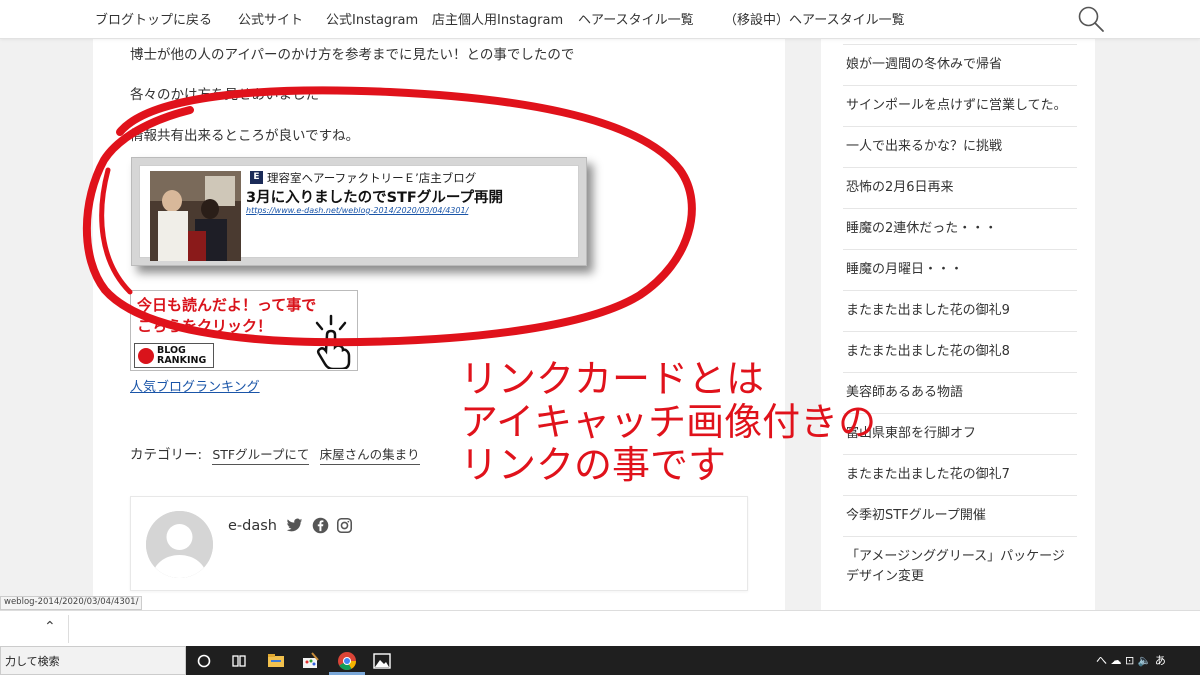 Image resolution: width=1200 pixels, height=675 pixels. What do you see at coordinates (497, 18) in the screenshot?
I see `nav-owner-instagram: 店主個人用Instagram` at bounding box center [497, 18].